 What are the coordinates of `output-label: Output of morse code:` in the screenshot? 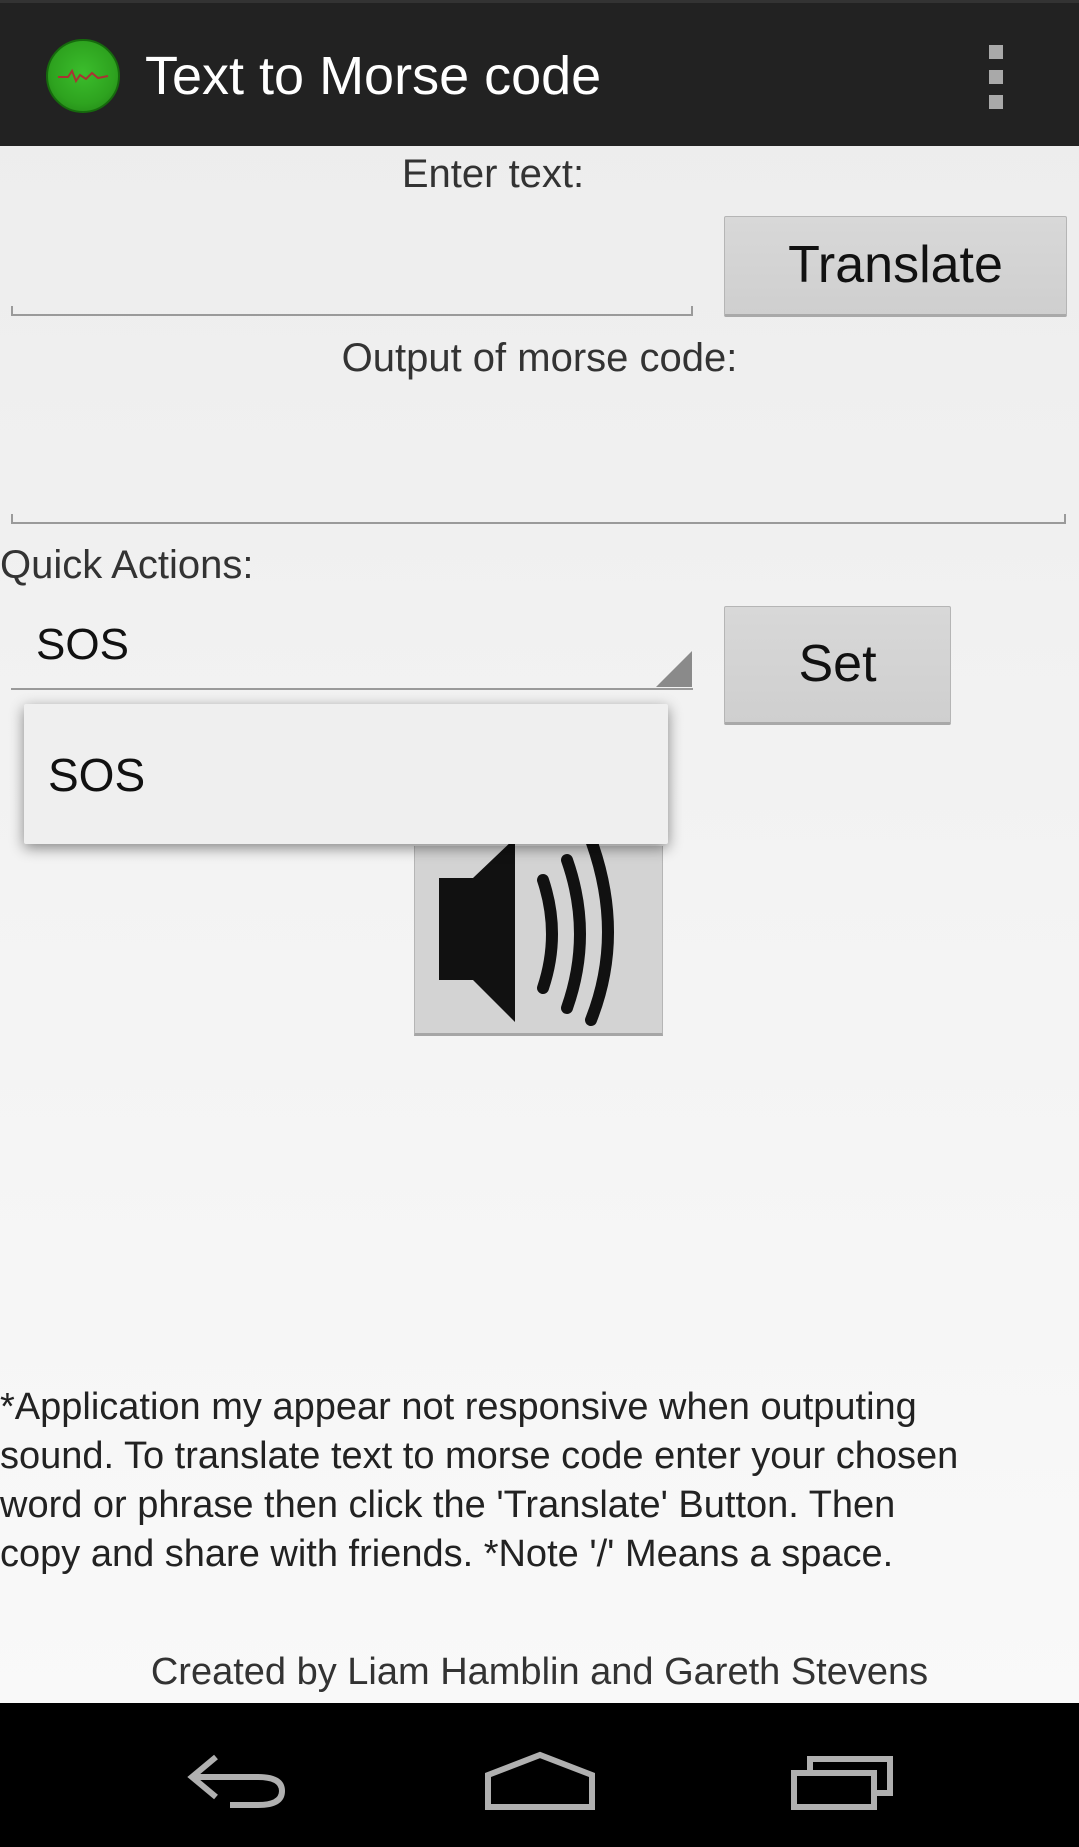 It's located at (539, 358).